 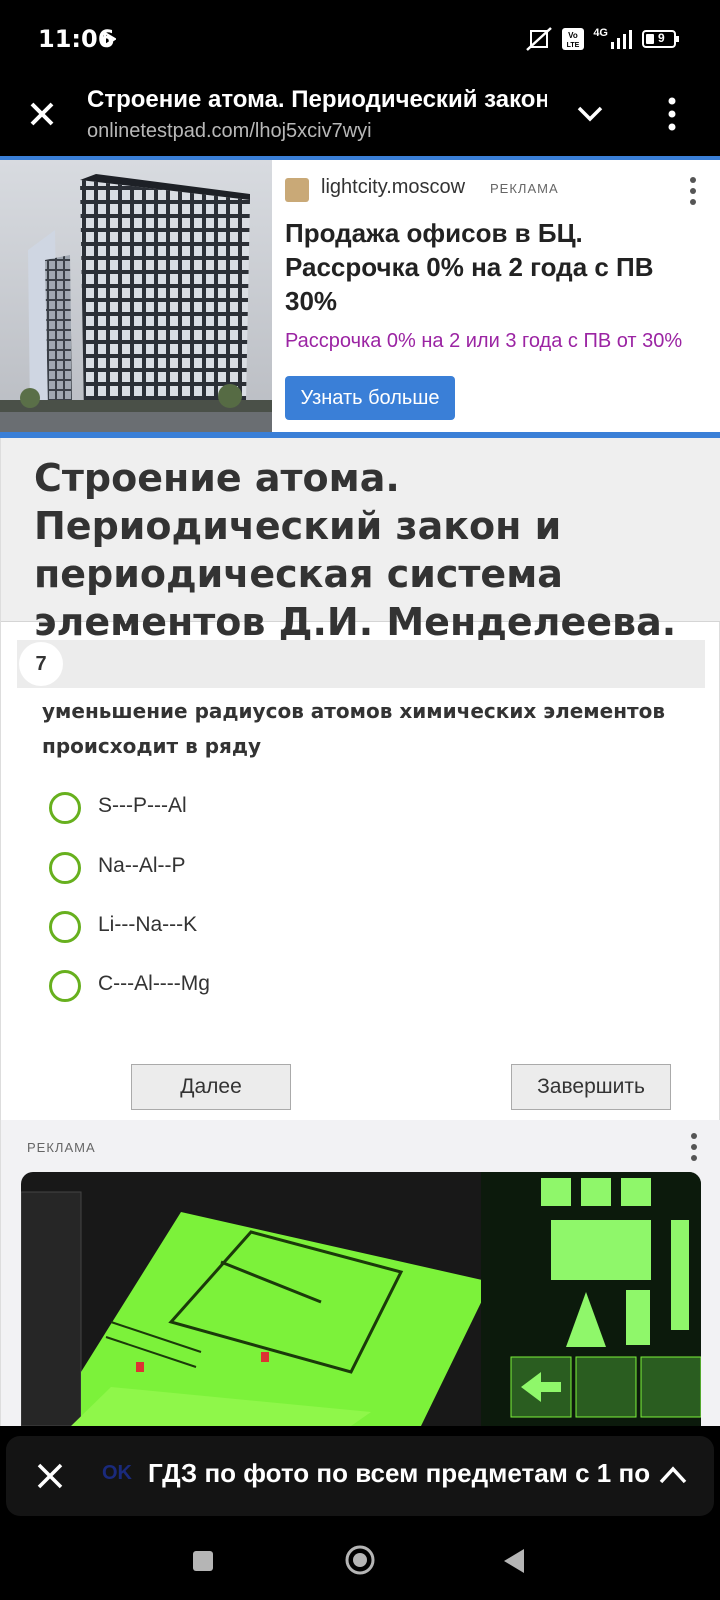 What do you see at coordinates (41, 664) in the screenshot?
I see `question-number: 7` at bounding box center [41, 664].